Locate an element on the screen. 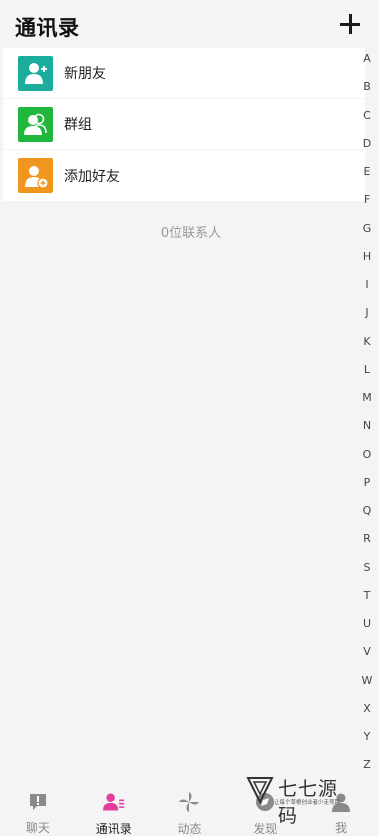  index-letter: N is located at coordinates (367, 431).